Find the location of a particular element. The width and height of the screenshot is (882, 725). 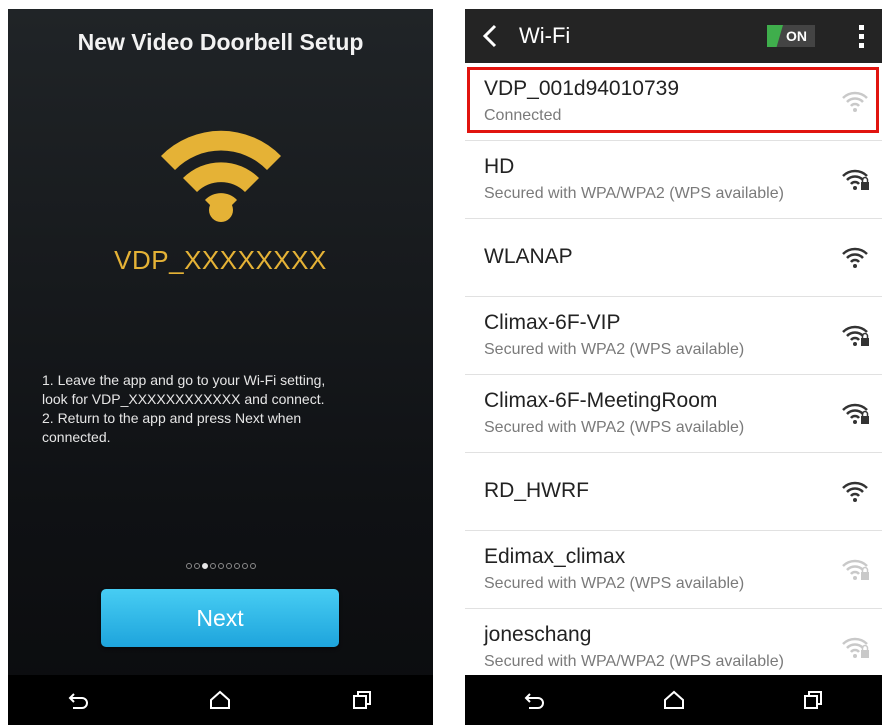

toggle-indicator is located at coordinates (775, 36).